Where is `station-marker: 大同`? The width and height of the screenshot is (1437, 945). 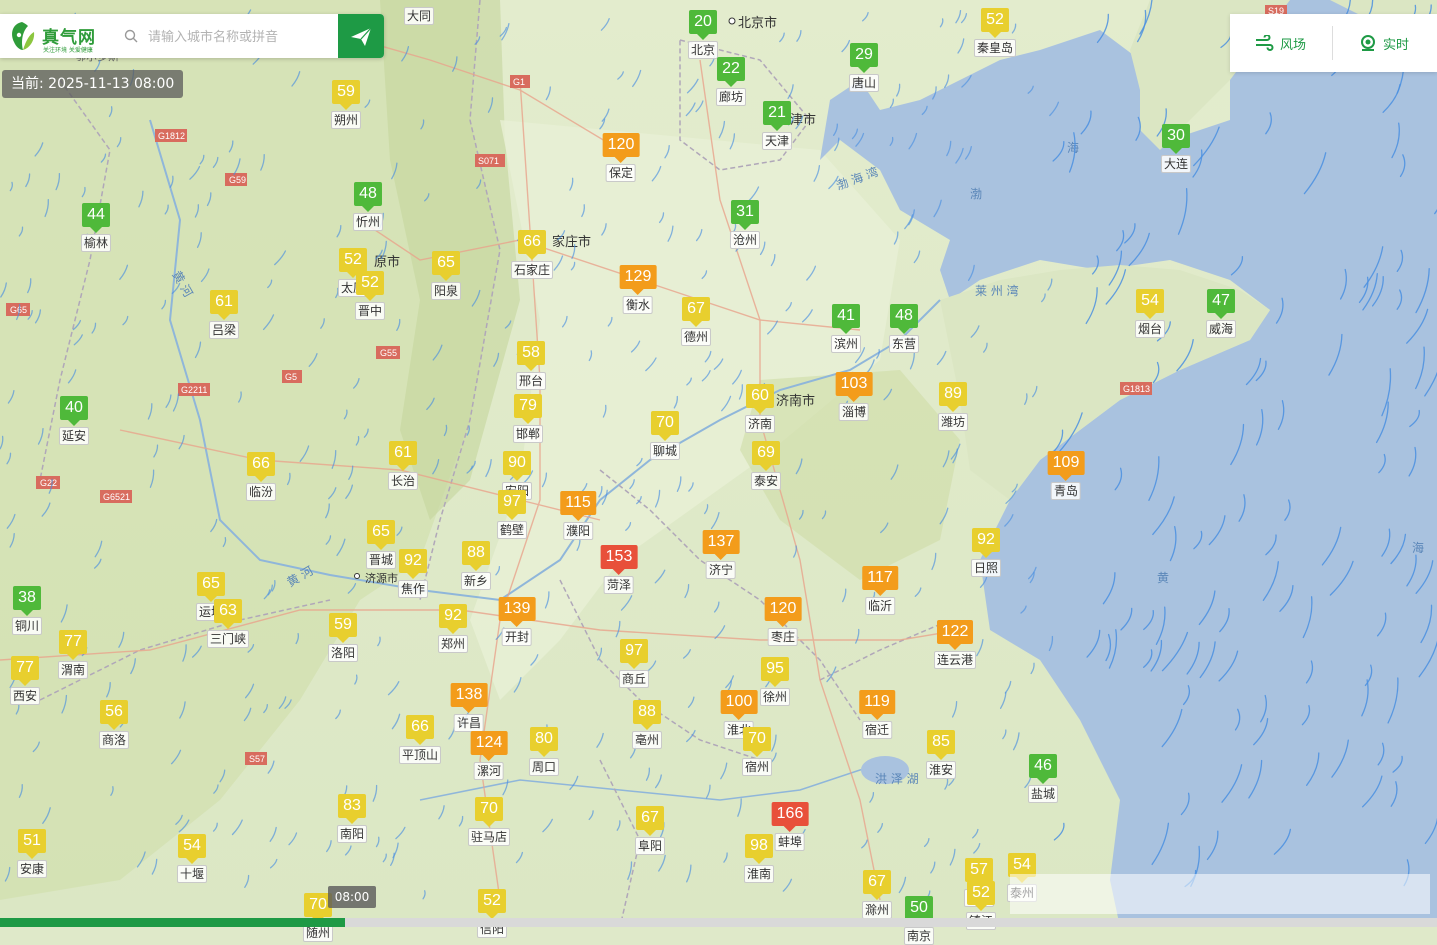 station-marker: 大同 is located at coordinates (419, 12).